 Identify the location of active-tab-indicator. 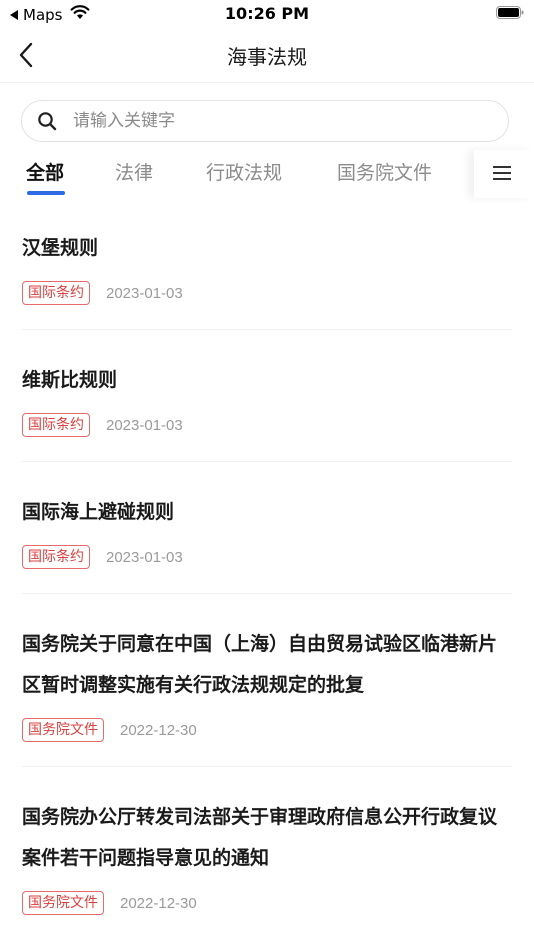
(46, 193).